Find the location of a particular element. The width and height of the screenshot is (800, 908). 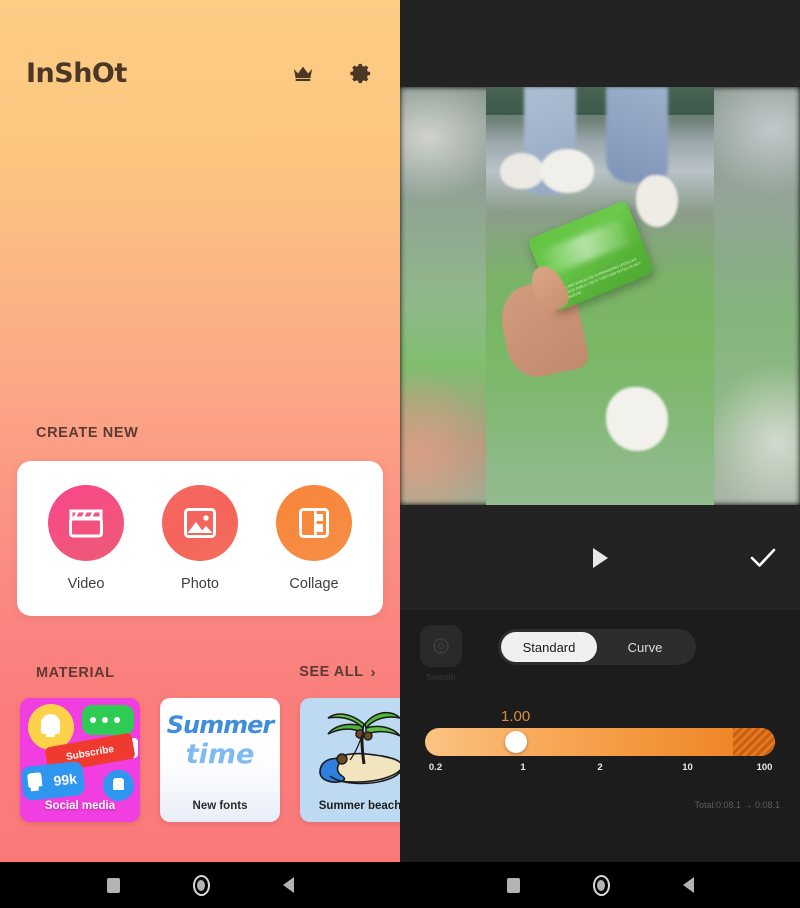

create-item-label: Photo is located at coordinates (200, 584).